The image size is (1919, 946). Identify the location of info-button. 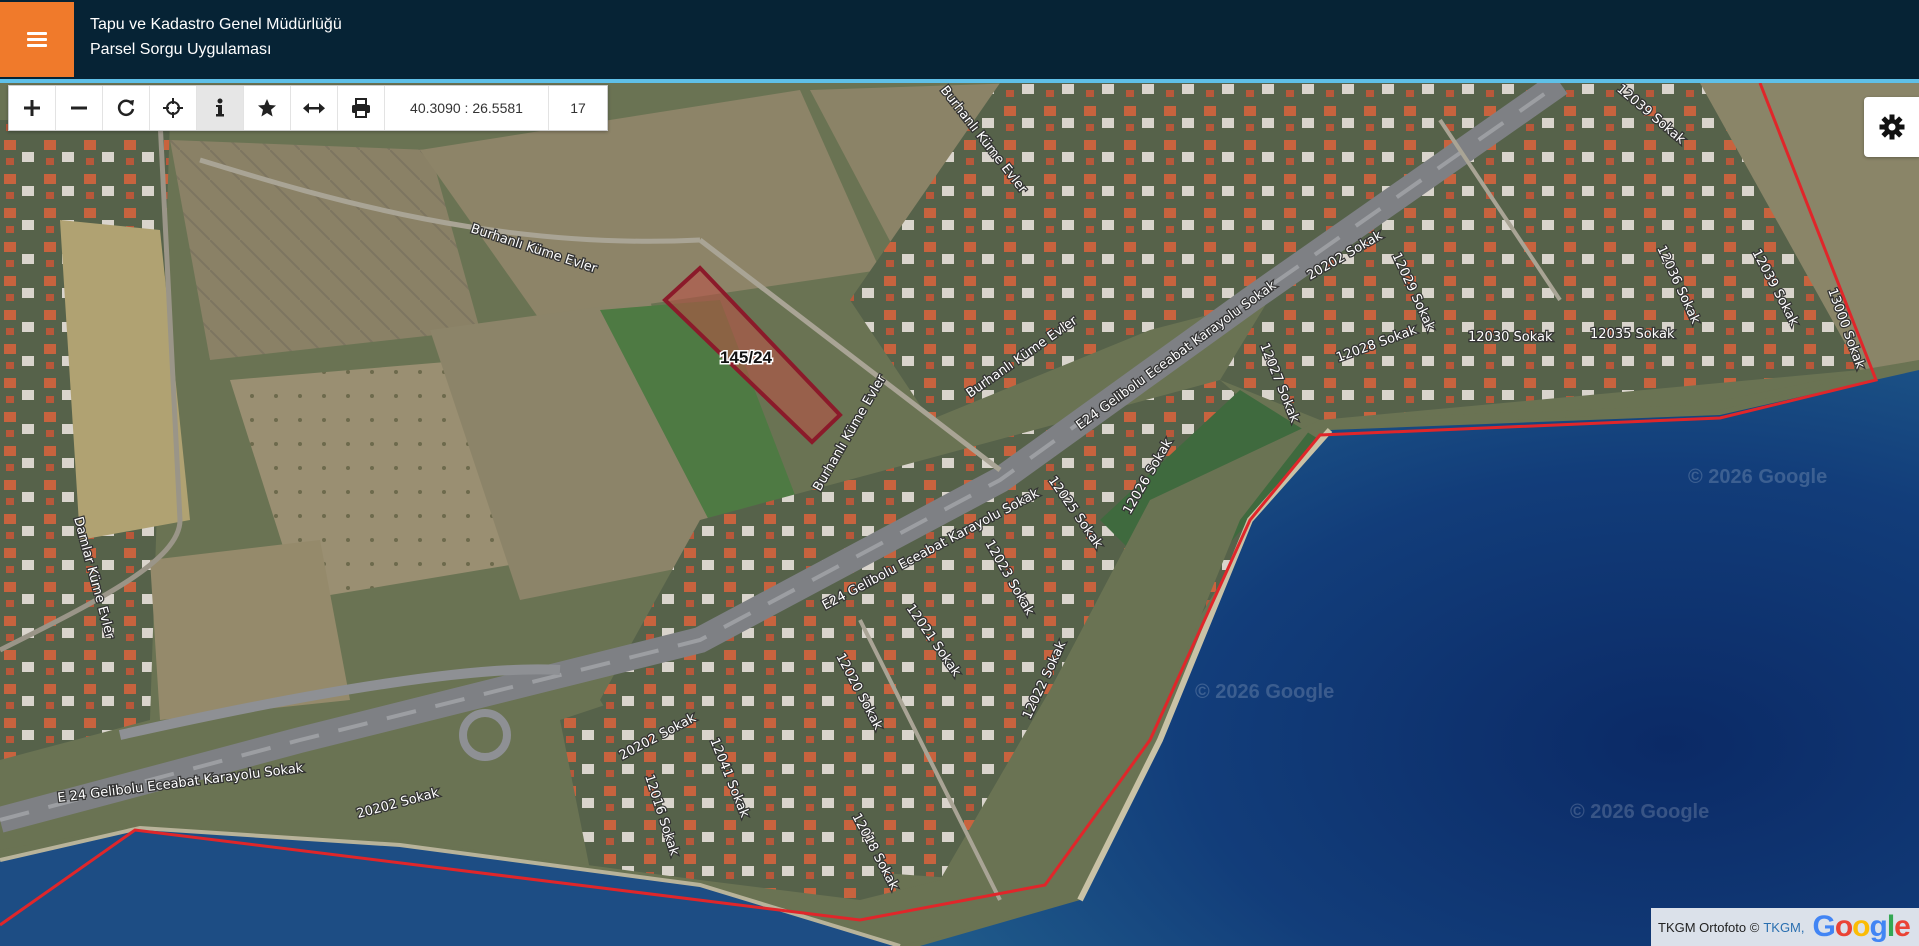
(220, 108).